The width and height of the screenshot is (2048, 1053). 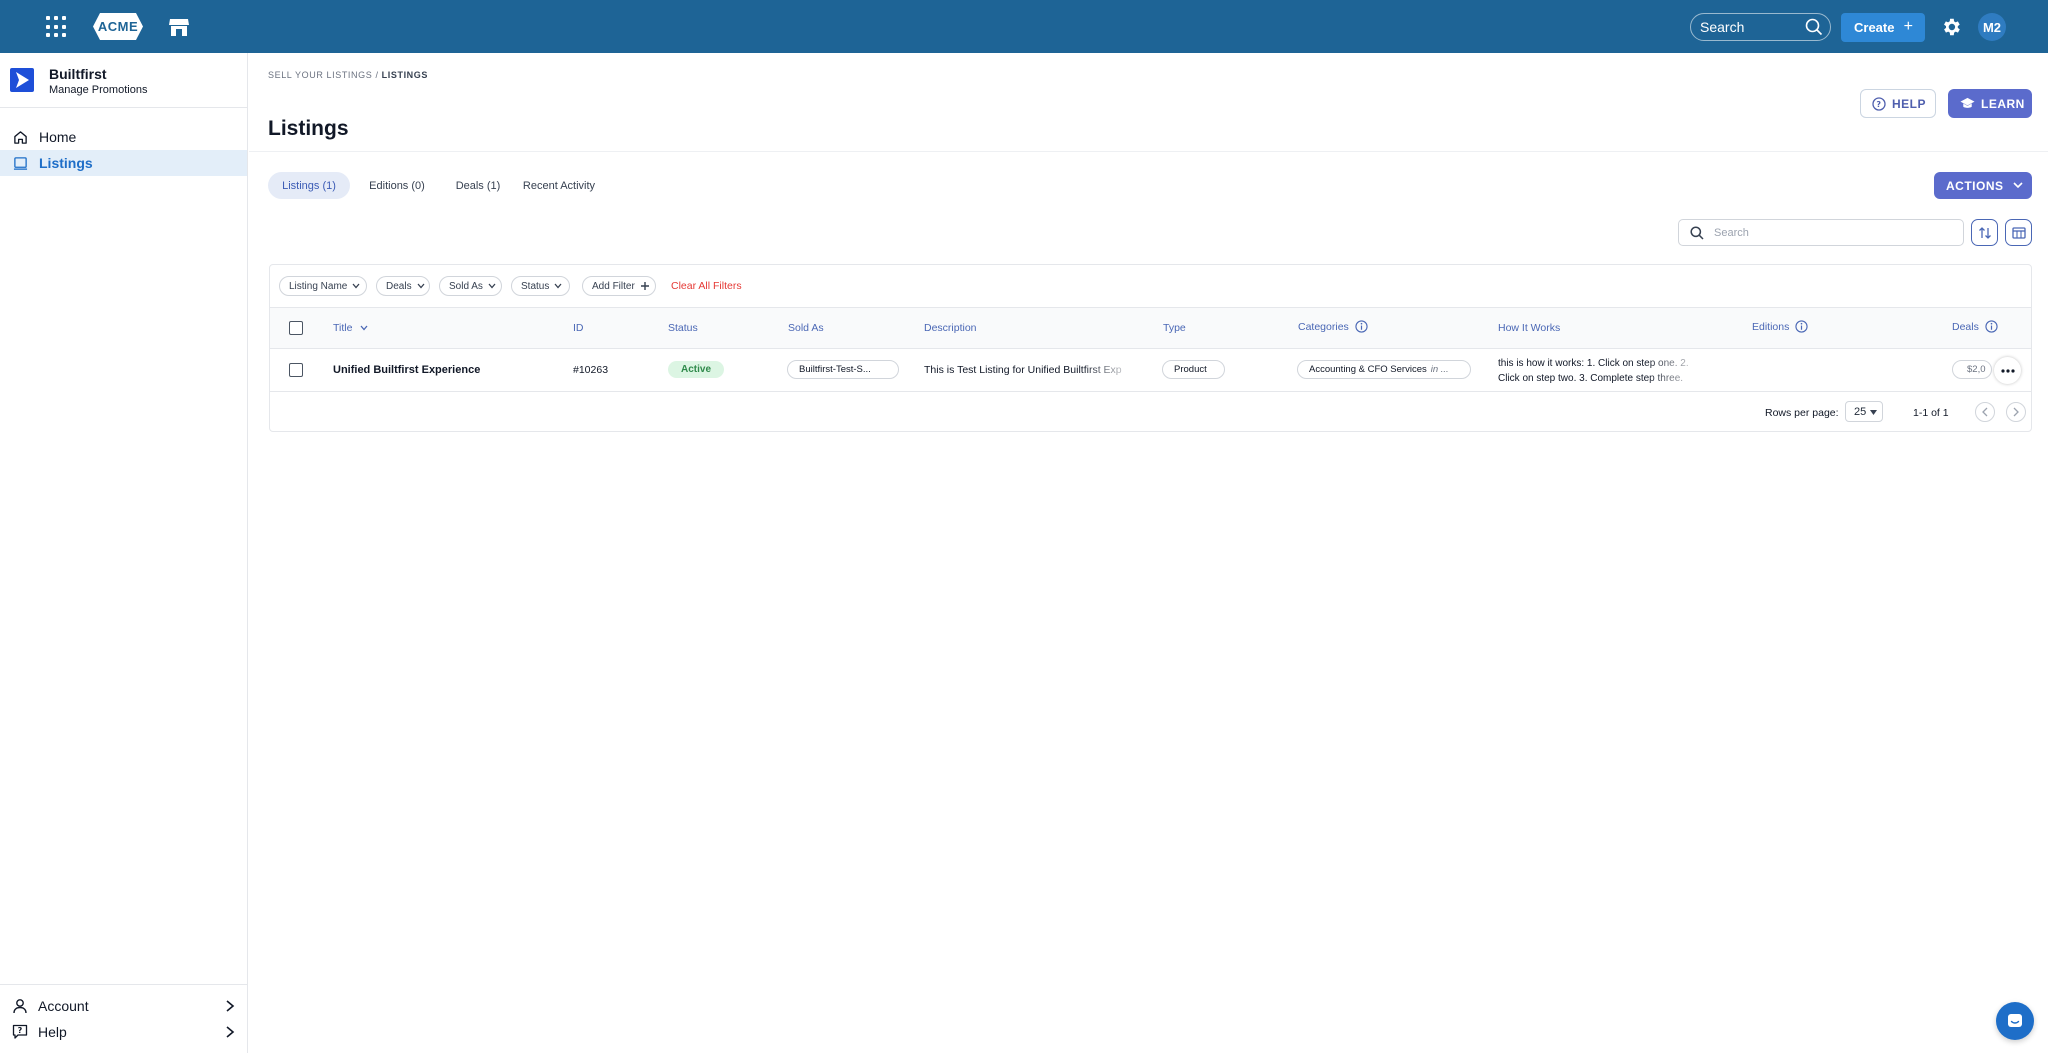 I want to click on global-search-input: Search, so click(x=1760, y=27).